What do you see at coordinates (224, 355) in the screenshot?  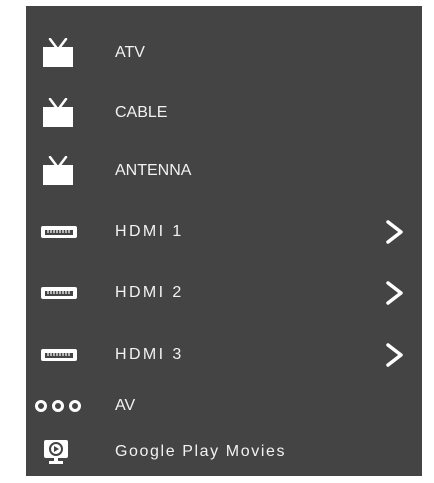 I see `input-item-hdmi-3: HDMI 3` at bounding box center [224, 355].